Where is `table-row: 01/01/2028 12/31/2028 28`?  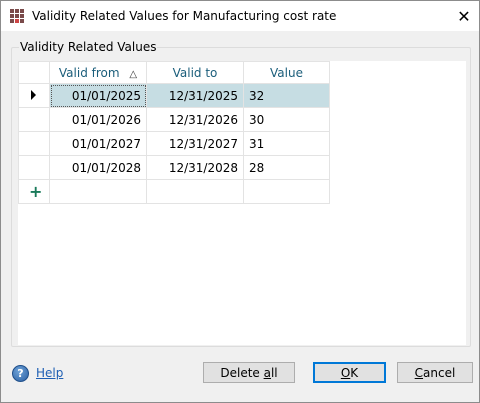 table-row: 01/01/2028 12/31/2028 28 is located at coordinates (174, 167).